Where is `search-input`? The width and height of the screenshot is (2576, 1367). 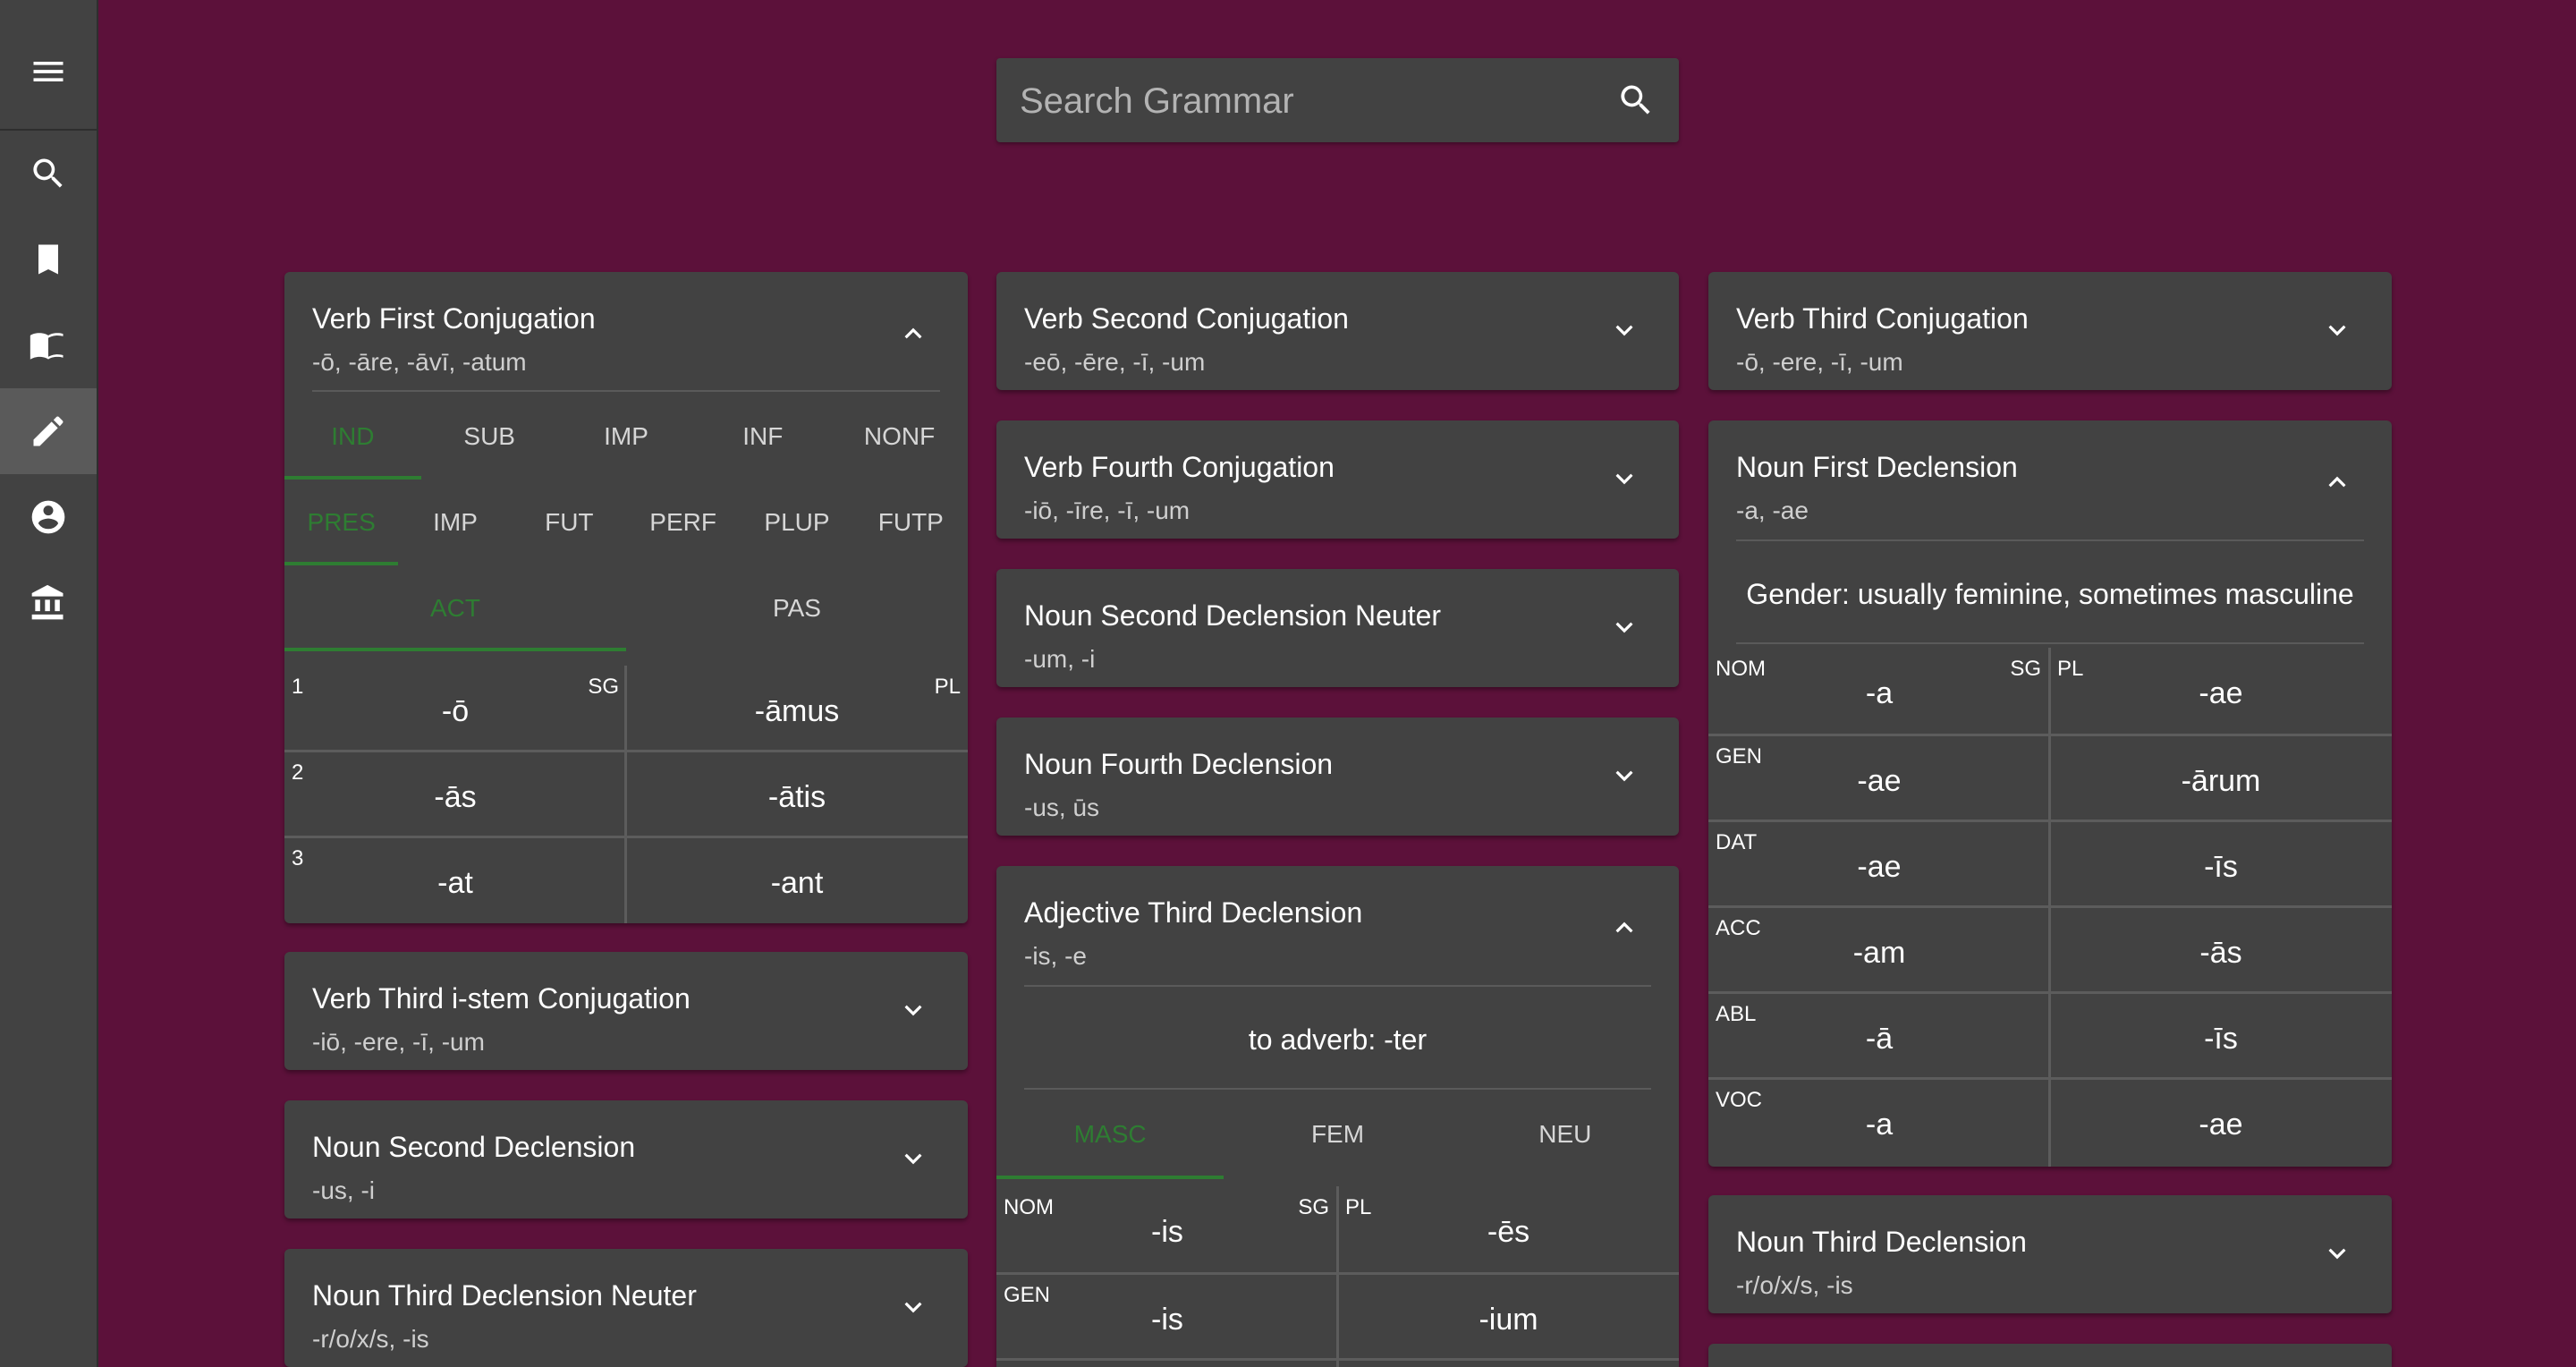 search-input is located at coordinates (1306, 101).